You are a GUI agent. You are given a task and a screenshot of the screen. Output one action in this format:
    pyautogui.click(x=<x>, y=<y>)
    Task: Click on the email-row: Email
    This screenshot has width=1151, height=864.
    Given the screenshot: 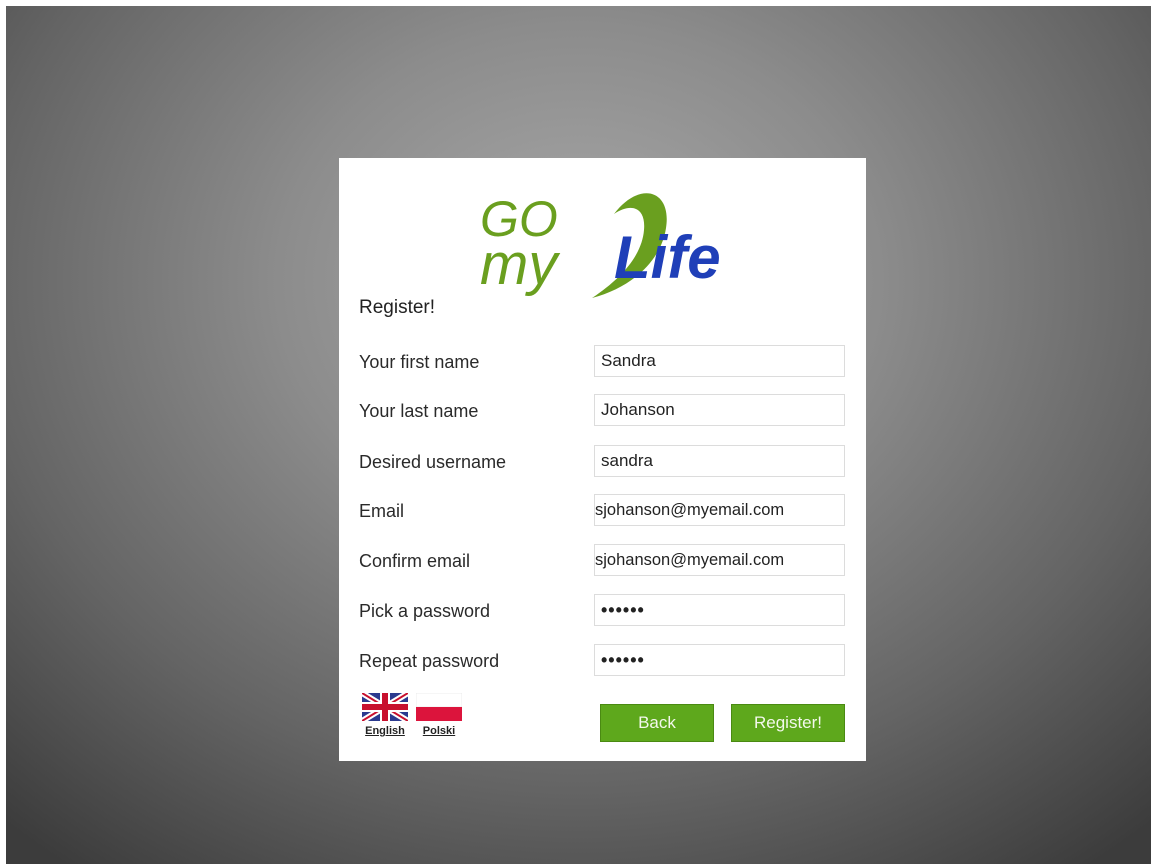 What is the action you would take?
    pyautogui.click(x=602, y=511)
    